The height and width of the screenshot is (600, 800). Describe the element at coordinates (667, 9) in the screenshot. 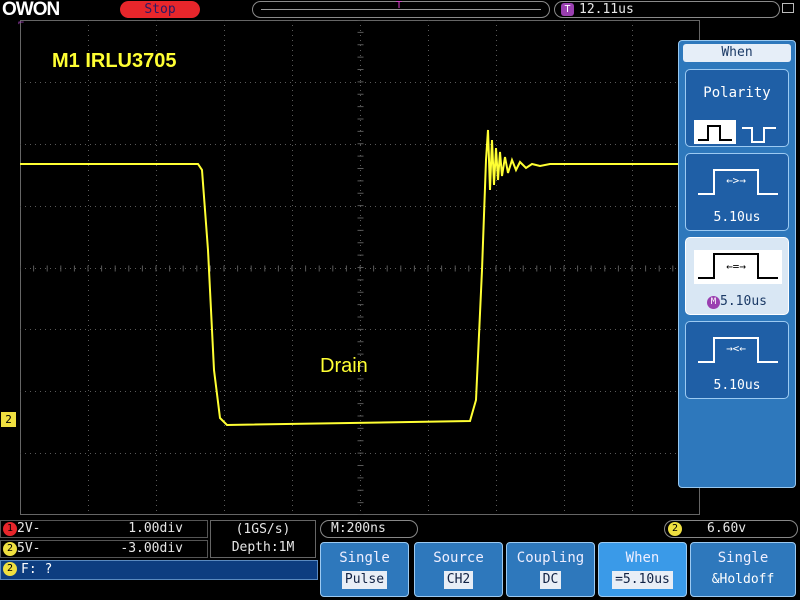

I see `horizontal-position-display: T 12.11us` at that location.